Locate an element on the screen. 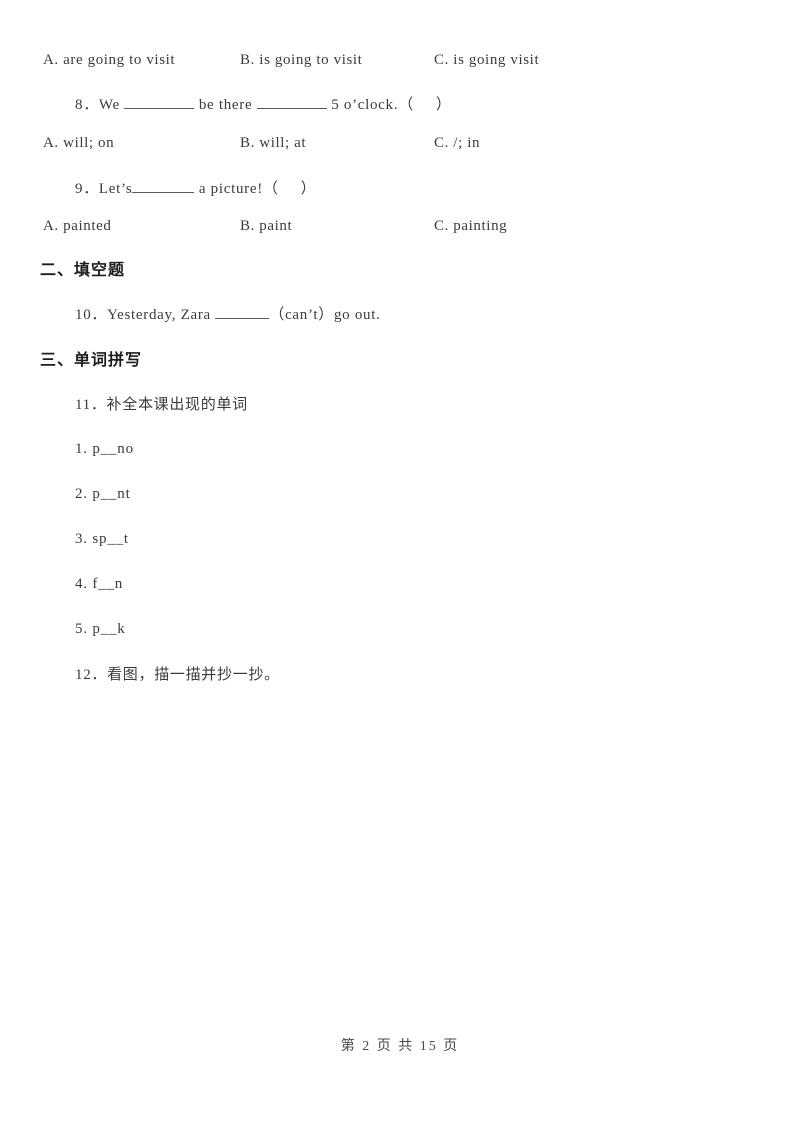  option-c: C. painting is located at coordinates (471, 226).